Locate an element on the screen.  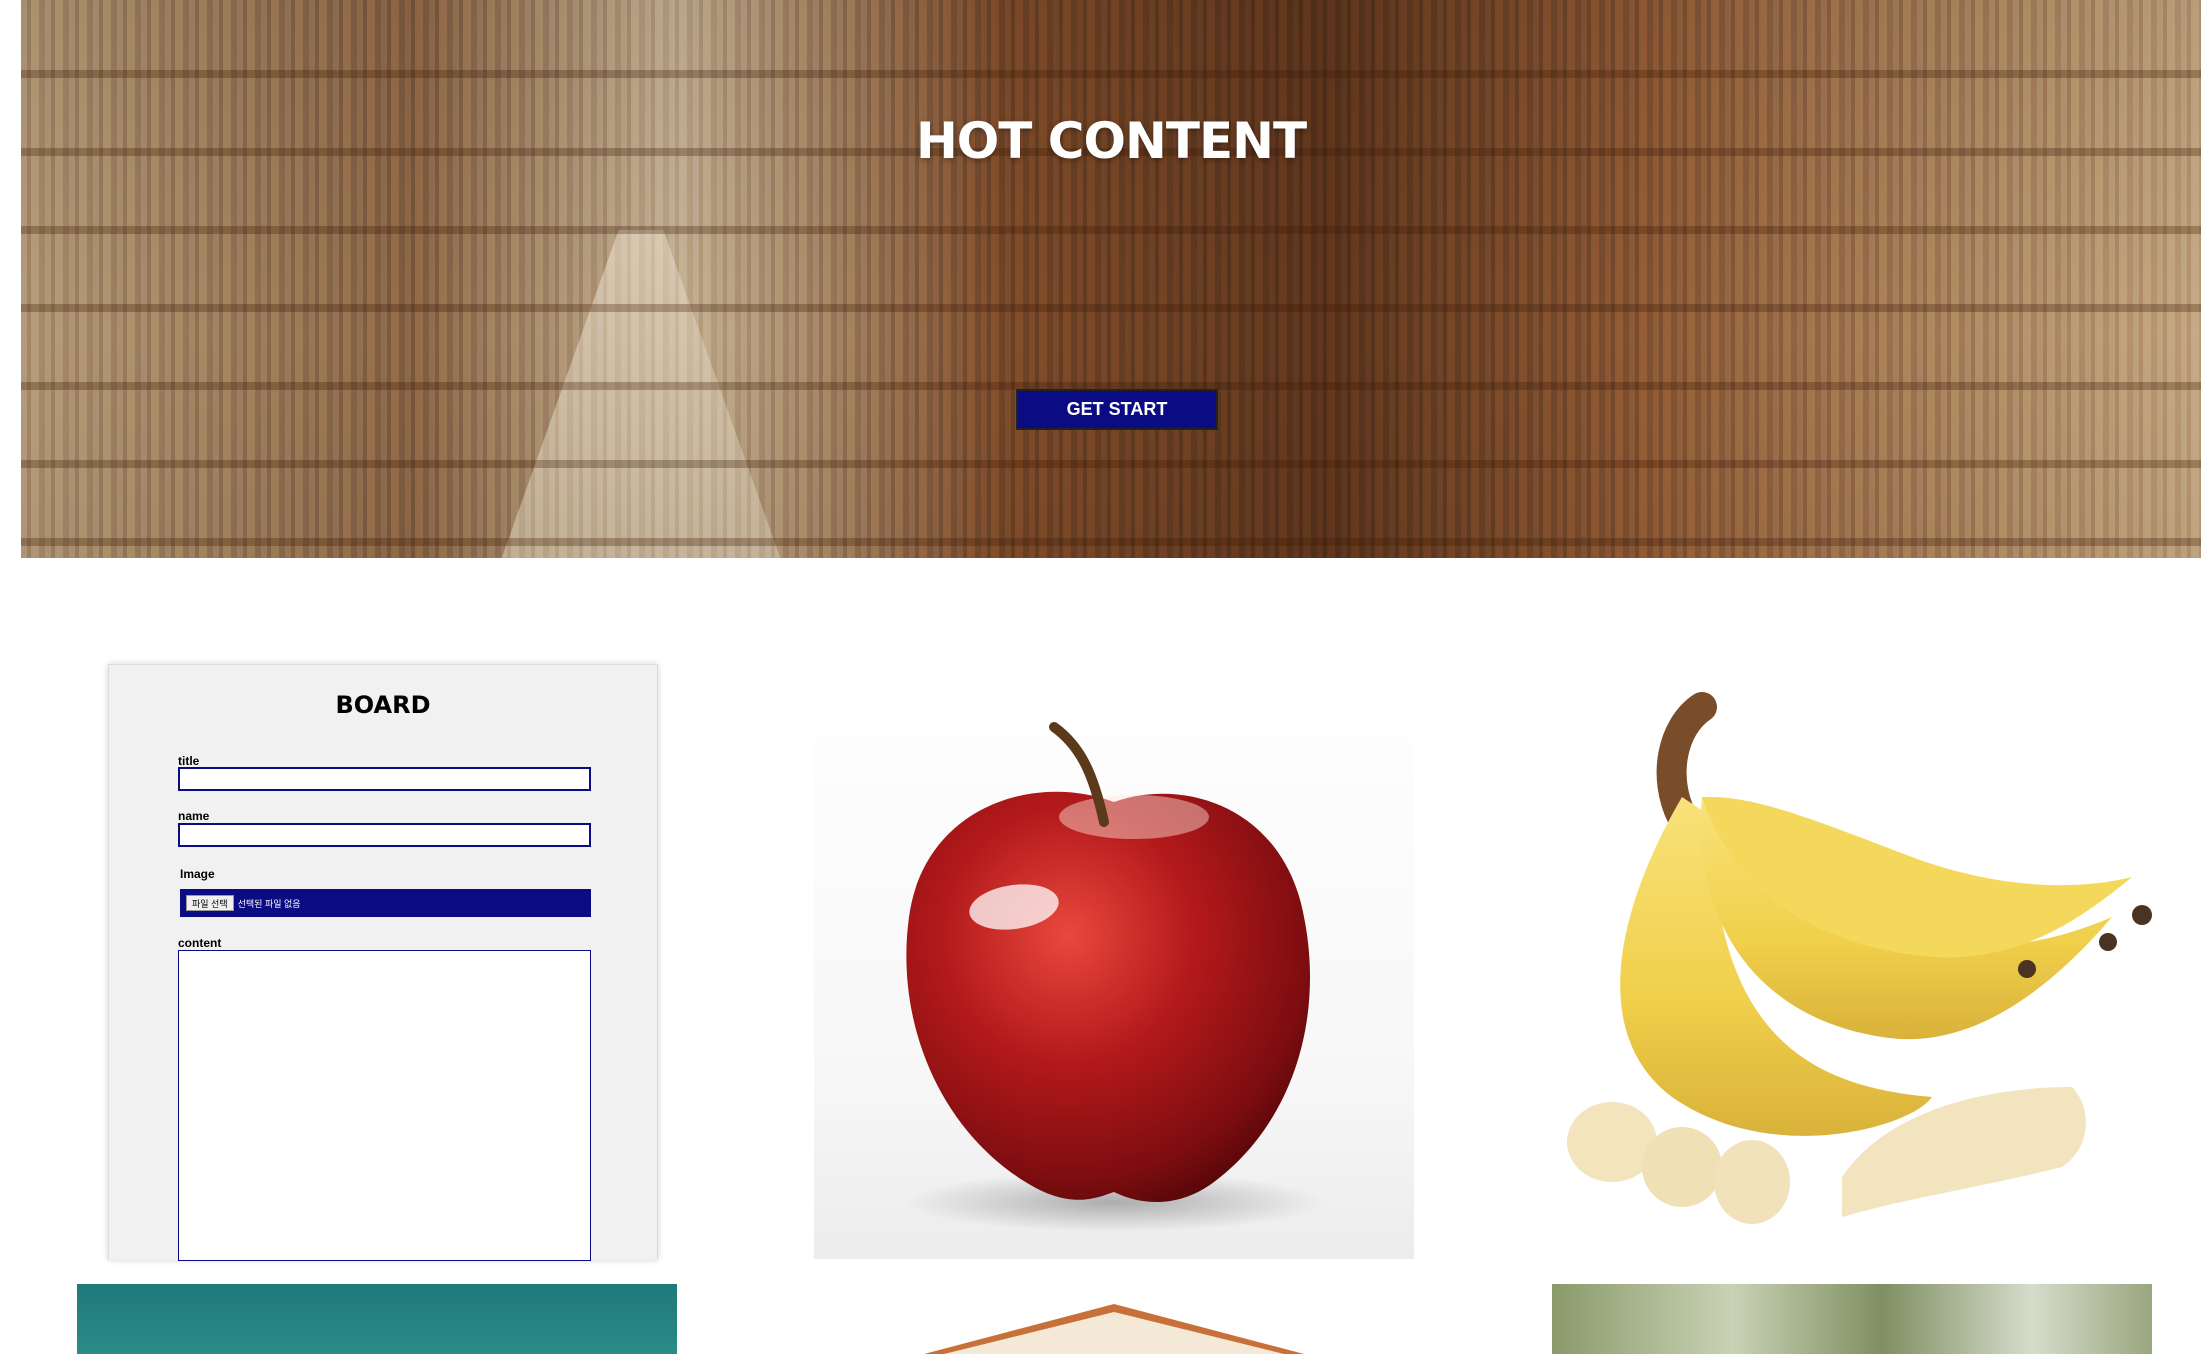
book-image is located at coordinates (1114, 1319).